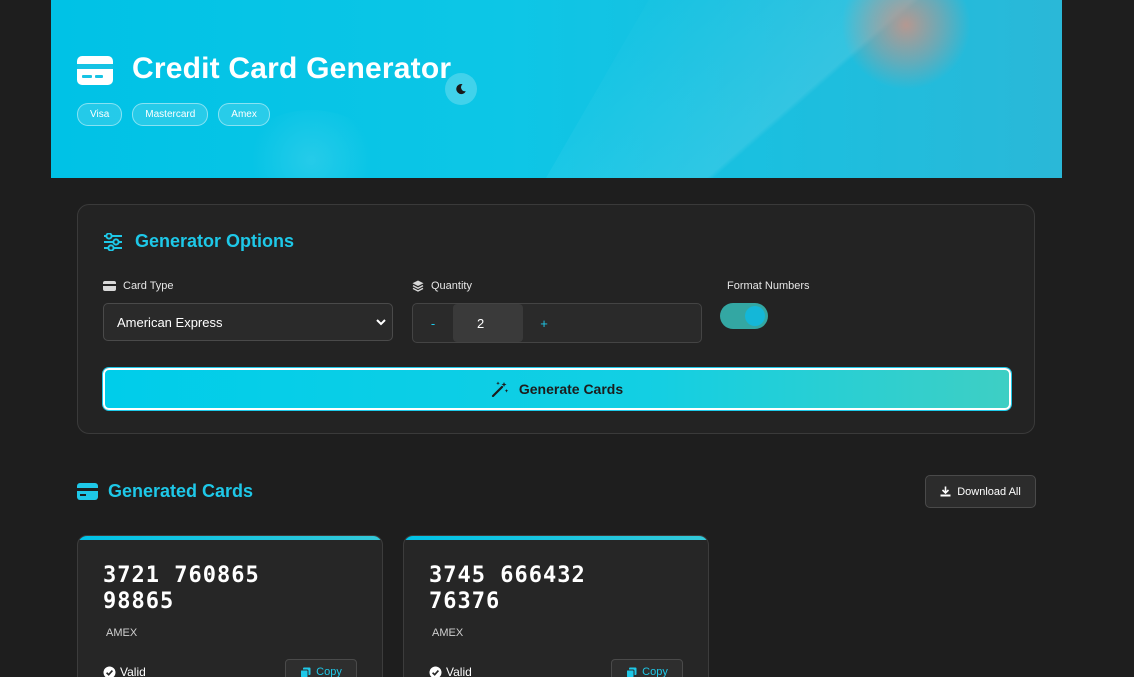  What do you see at coordinates (500, 389) in the screenshot?
I see `magic-wand-icon` at bounding box center [500, 389].